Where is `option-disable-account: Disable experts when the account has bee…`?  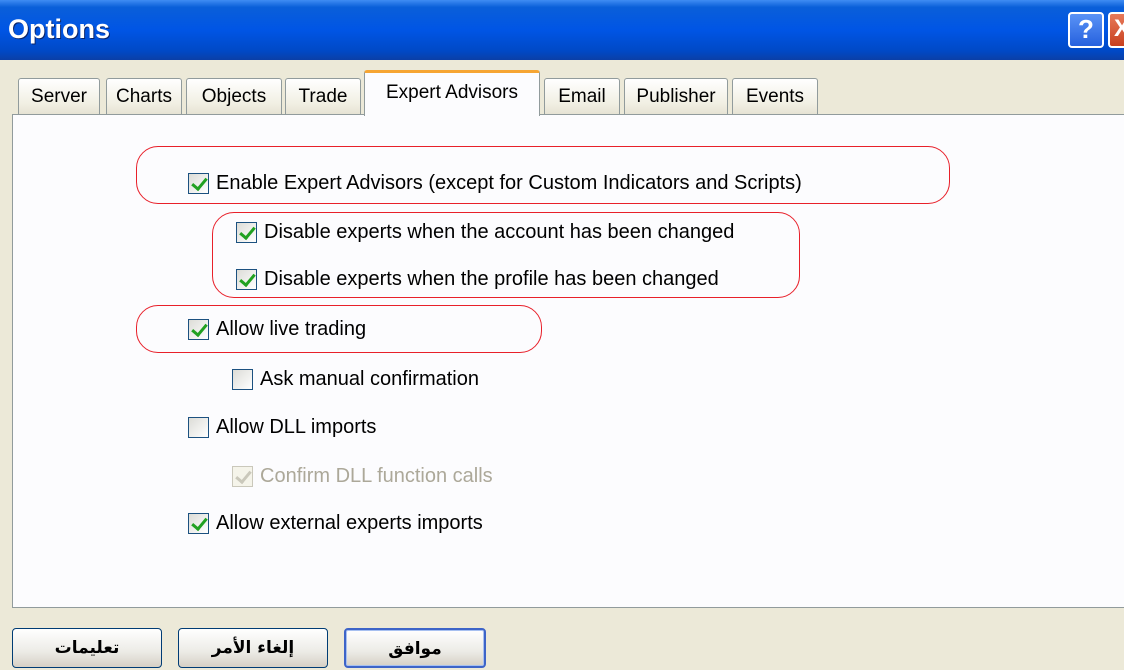 option-disable-account: Disable experts when the account has bee… is located at coordinates (485, 232).